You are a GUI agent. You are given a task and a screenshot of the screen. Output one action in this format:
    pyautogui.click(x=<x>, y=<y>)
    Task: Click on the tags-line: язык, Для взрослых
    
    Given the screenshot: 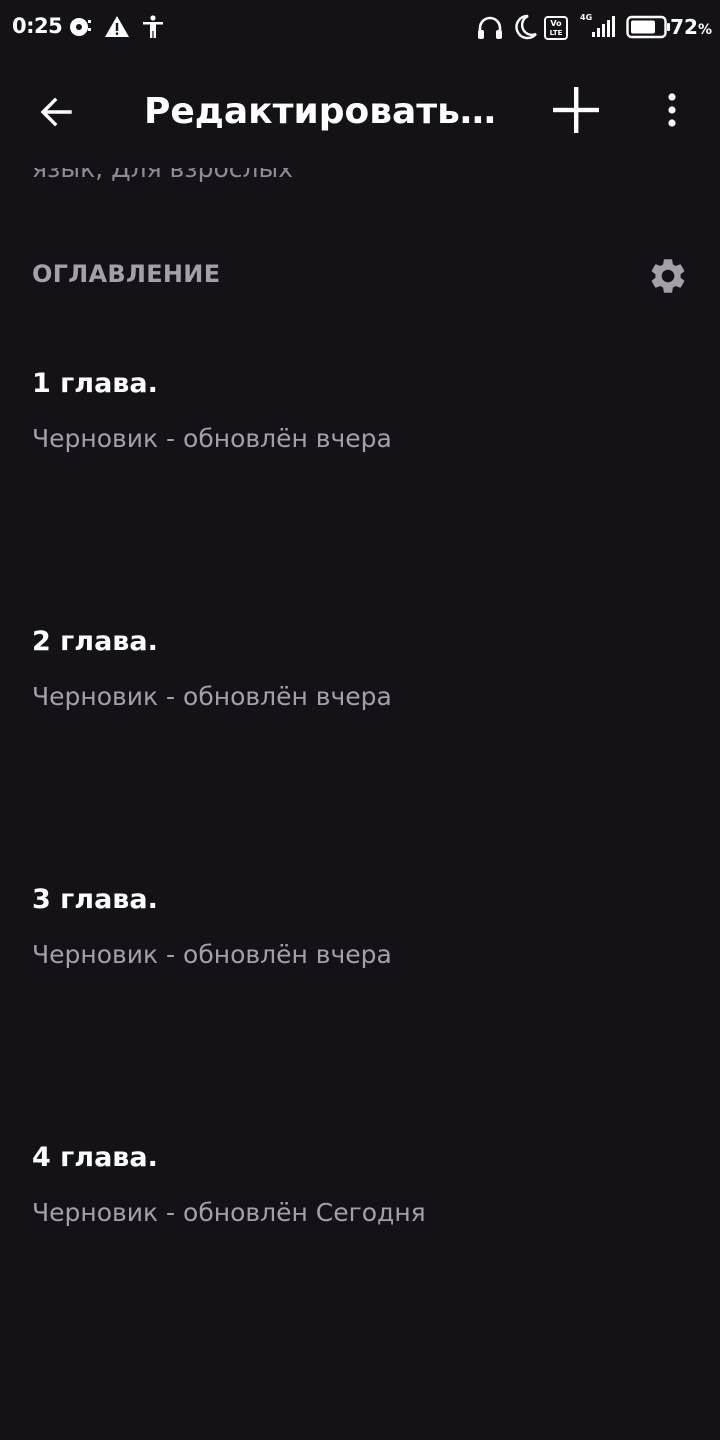 What is the action you would take?
    pyautogui.click(x=163, y=175)
    